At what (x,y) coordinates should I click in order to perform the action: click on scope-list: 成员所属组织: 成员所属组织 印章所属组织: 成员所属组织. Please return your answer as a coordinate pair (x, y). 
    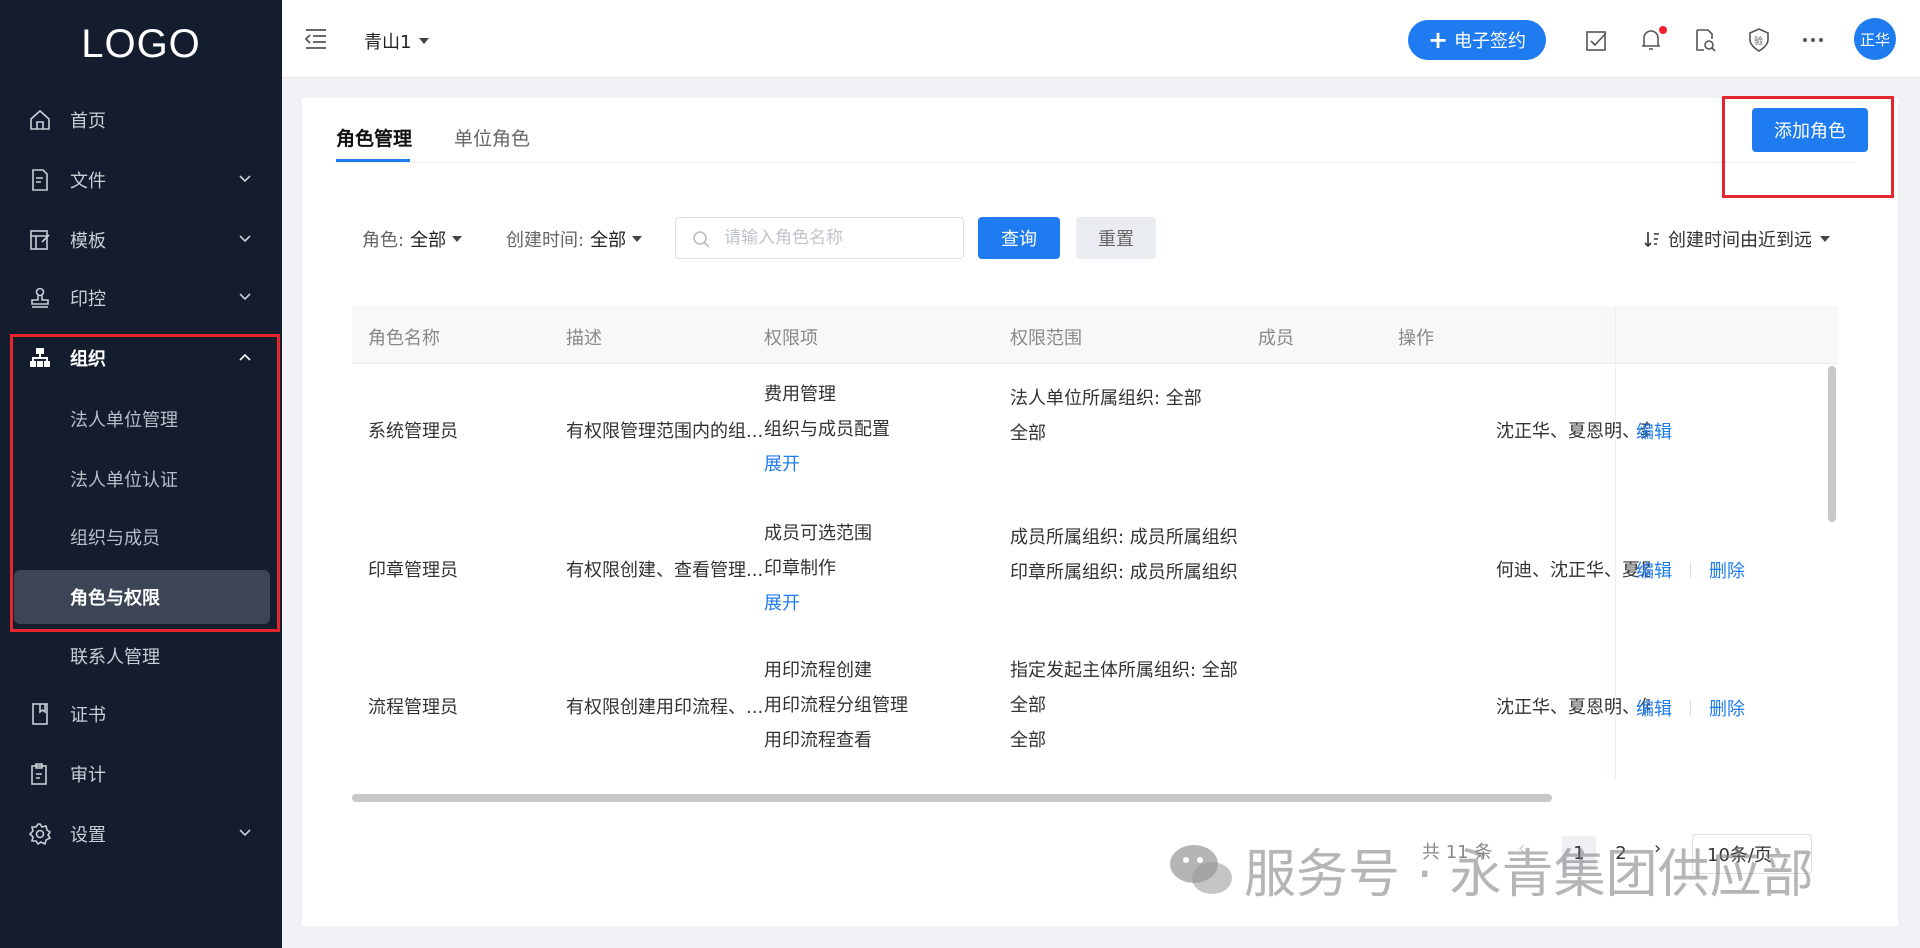
    Looking at the image, I should click on (1124, 555).